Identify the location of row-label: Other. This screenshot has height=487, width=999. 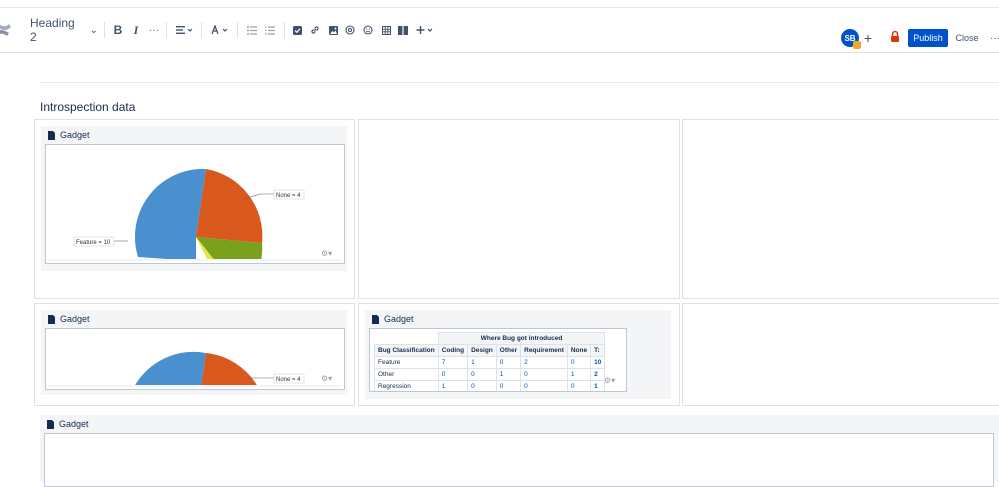
(406, 374).